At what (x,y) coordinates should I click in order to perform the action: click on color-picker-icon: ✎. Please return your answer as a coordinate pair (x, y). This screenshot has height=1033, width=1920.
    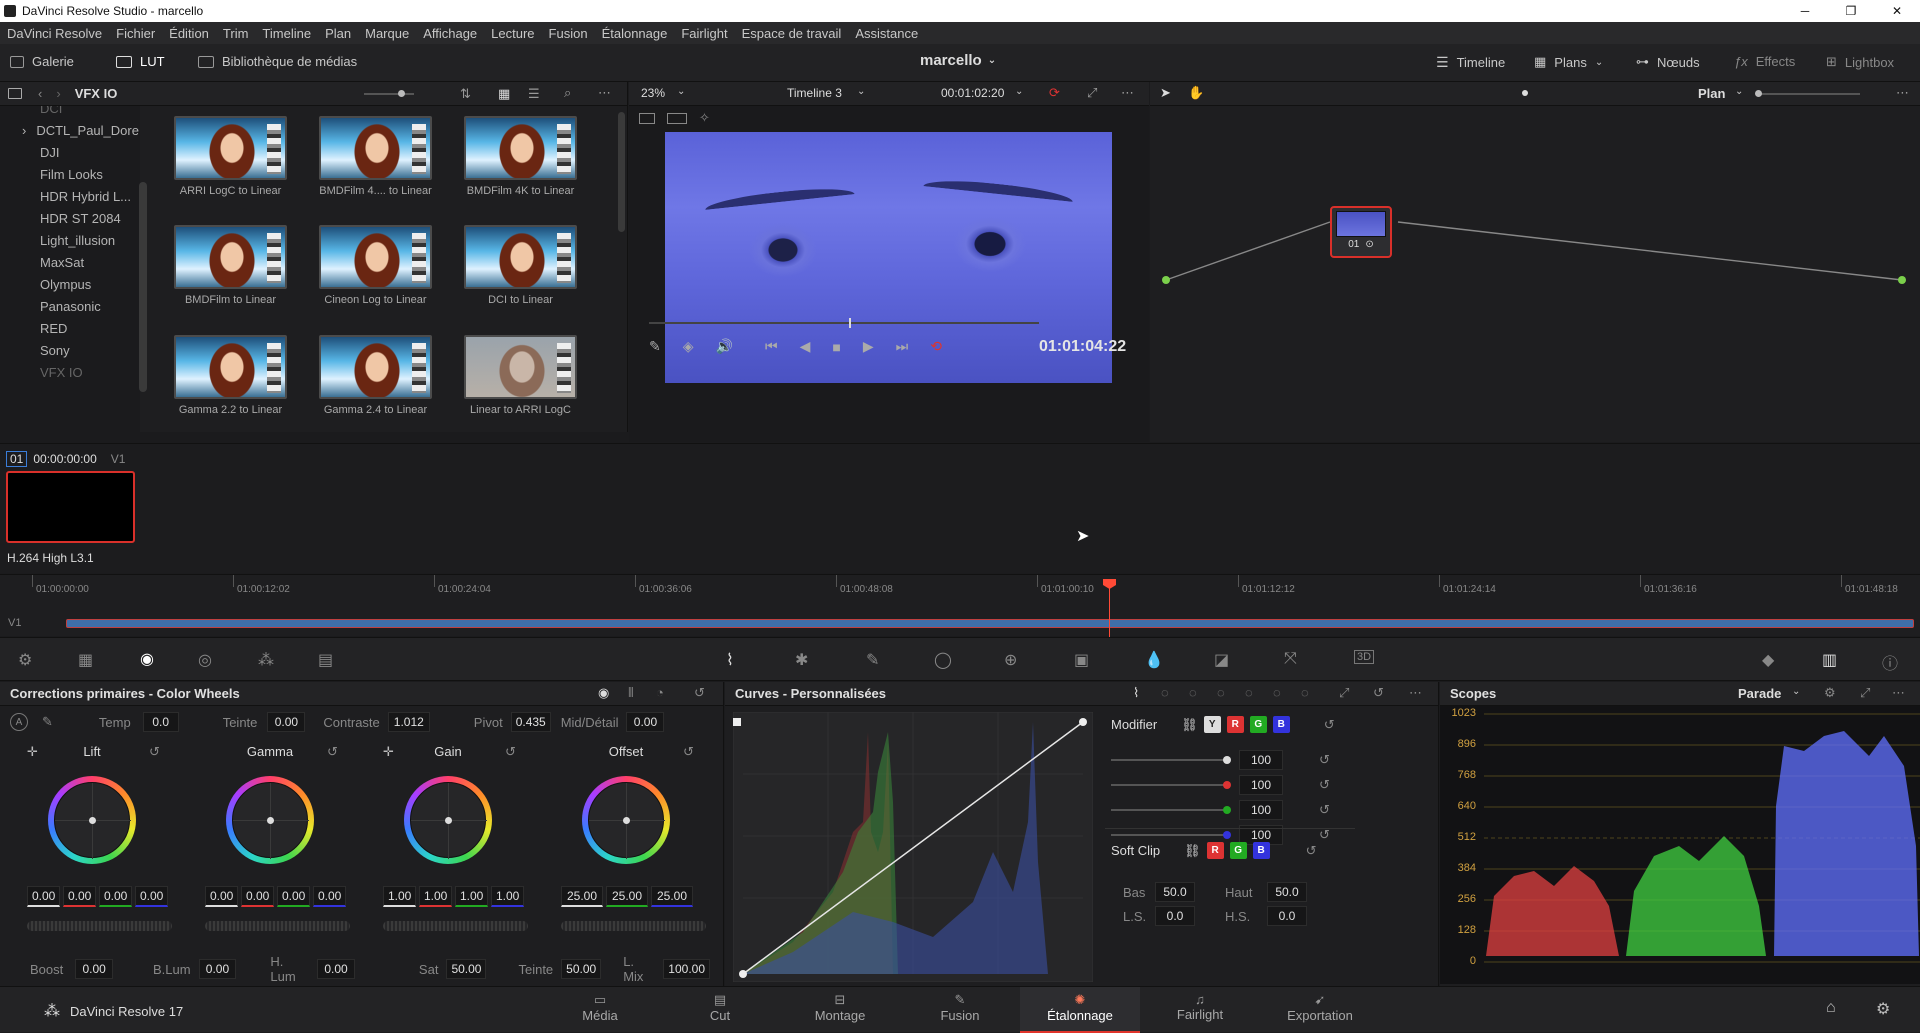
    Looking at the image, I should click on (655, 346).